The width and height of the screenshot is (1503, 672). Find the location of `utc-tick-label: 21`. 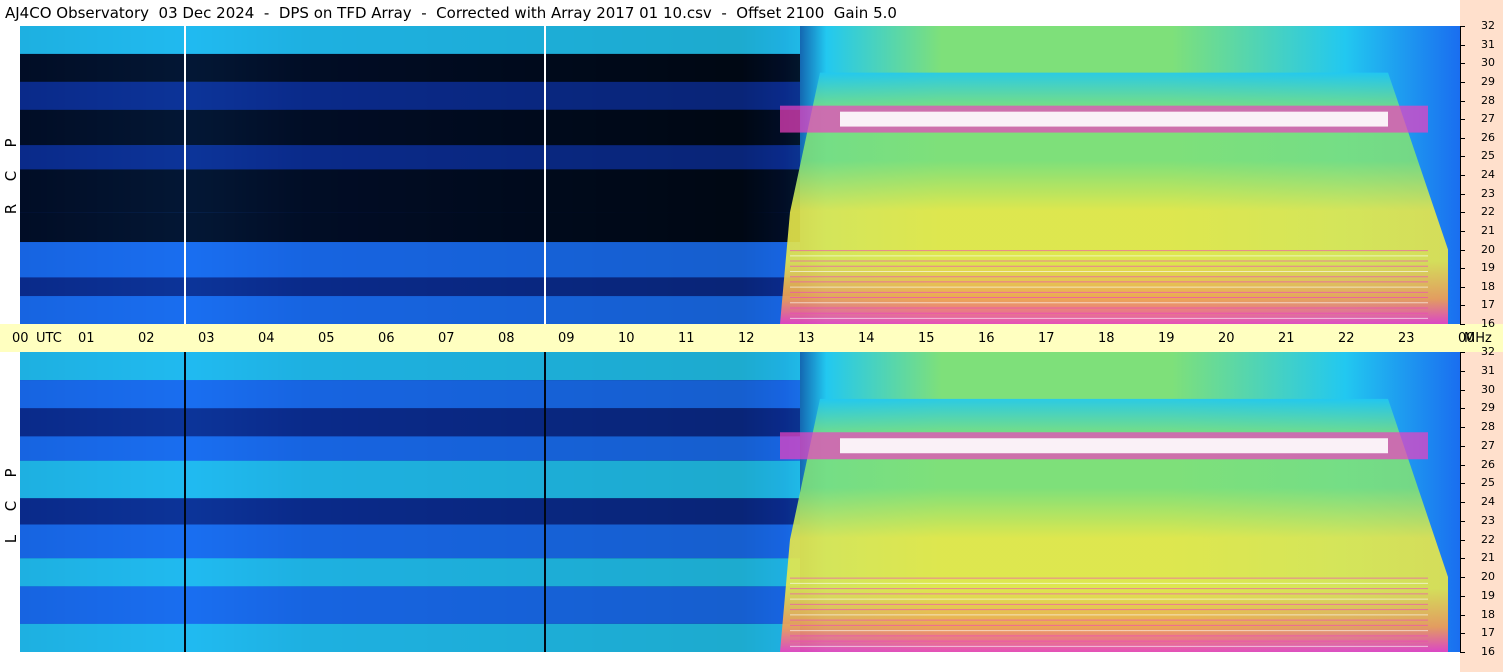

utc-tick-label: 21 is located at coordinates (1286, 338).